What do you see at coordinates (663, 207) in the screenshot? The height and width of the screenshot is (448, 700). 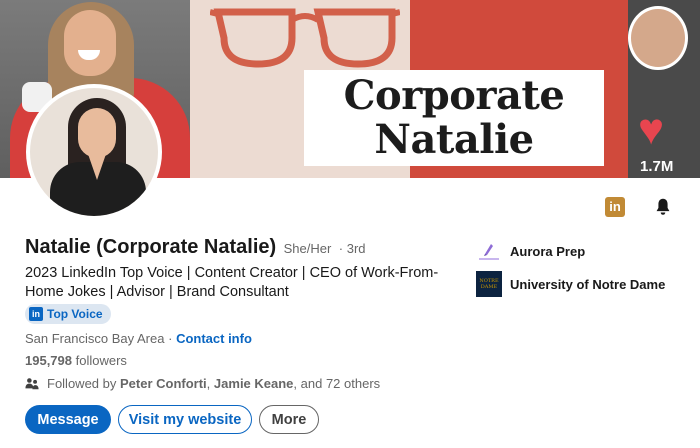 I see `bell-icon` at bounding box center [663, 207].